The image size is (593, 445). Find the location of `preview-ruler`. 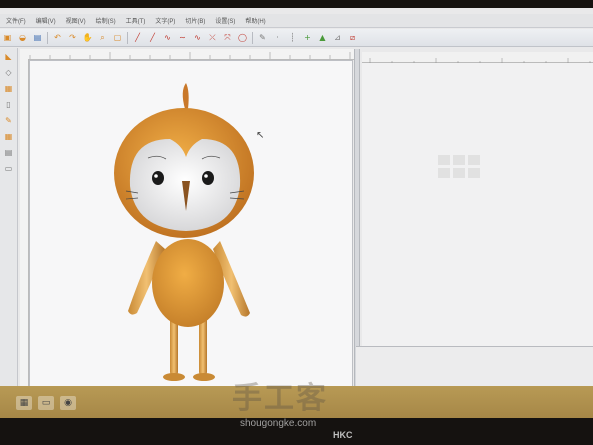

preview-ruler is located at coordinates (477, 58).